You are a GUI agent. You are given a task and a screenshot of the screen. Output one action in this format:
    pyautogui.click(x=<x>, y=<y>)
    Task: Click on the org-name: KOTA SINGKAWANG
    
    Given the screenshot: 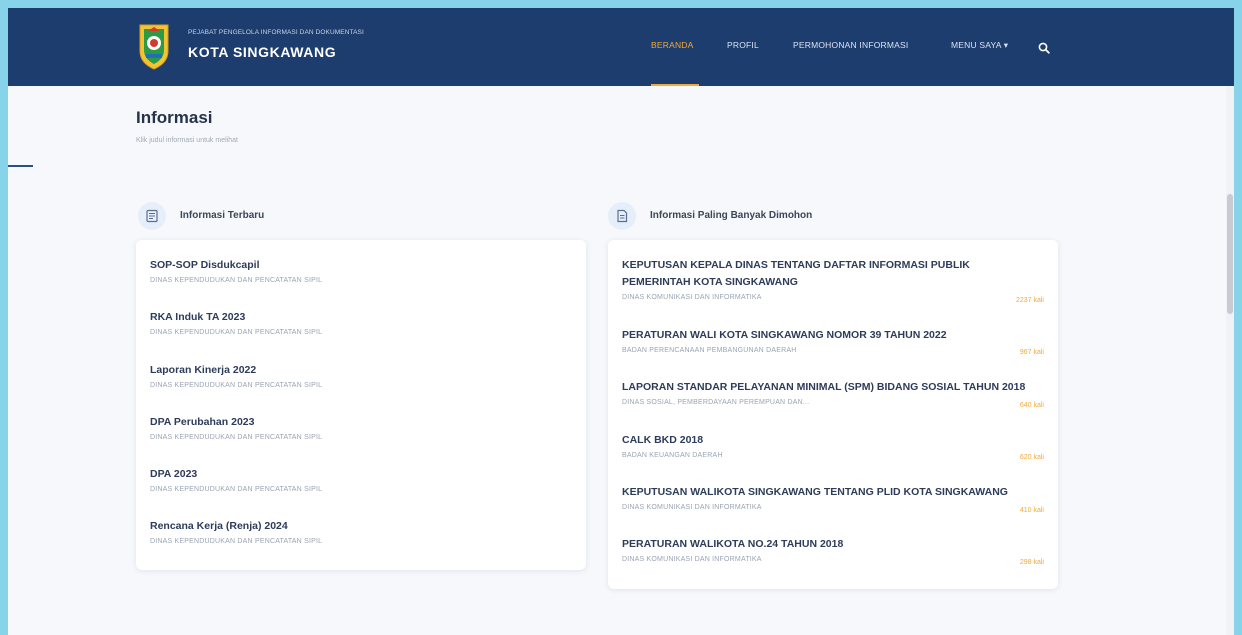 What is the action you would take?
    pyautogui.click(x=262, y=52)
    